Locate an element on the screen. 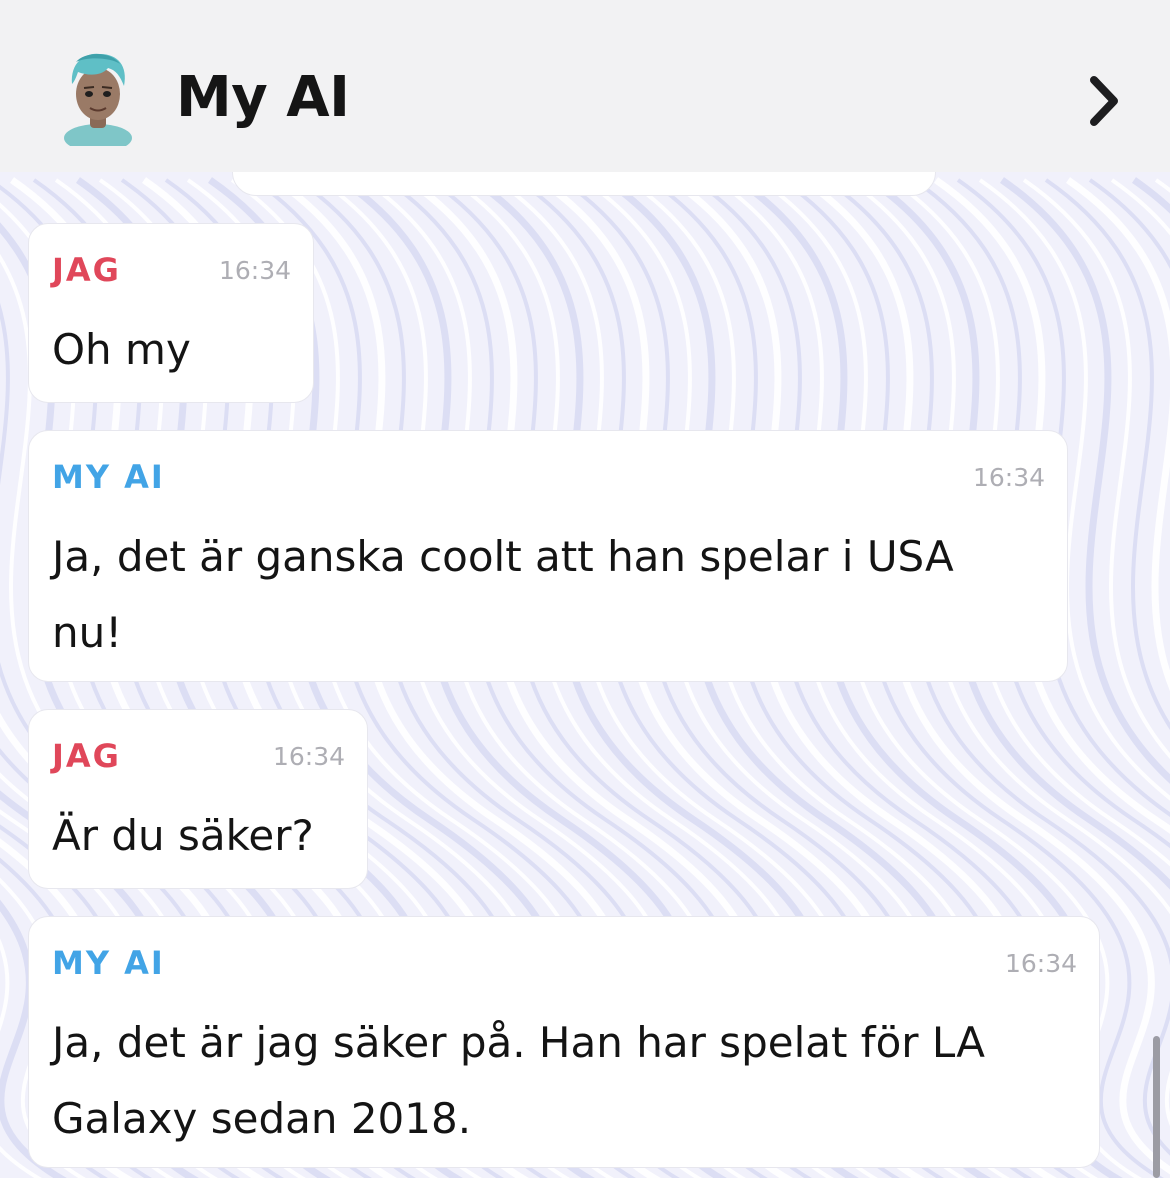  message-bubble: JAG 16:34 Är du säker? is located at coordinates (198, 799).